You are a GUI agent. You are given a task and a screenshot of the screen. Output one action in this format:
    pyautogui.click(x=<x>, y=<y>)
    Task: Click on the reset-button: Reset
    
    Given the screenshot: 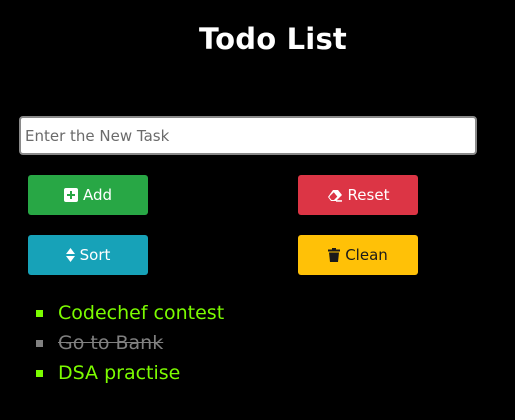 What is the action you would take?
    pyautogui.click(x=358, y=195)
    